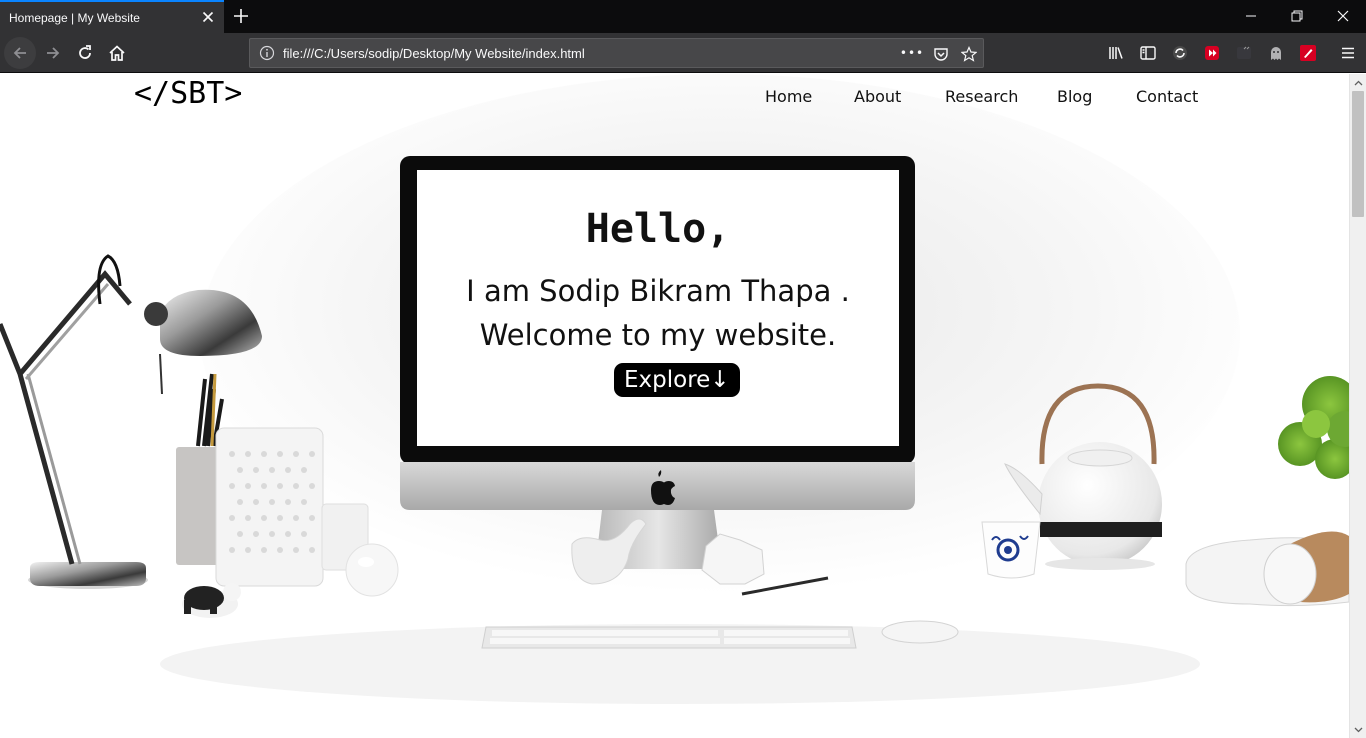 The width and height of the screenshot is (1366, 738). What do you see at coordinates (1251, 16) in the screenshot?
I see `minimize-icon` at bounding box center [1251, 16].